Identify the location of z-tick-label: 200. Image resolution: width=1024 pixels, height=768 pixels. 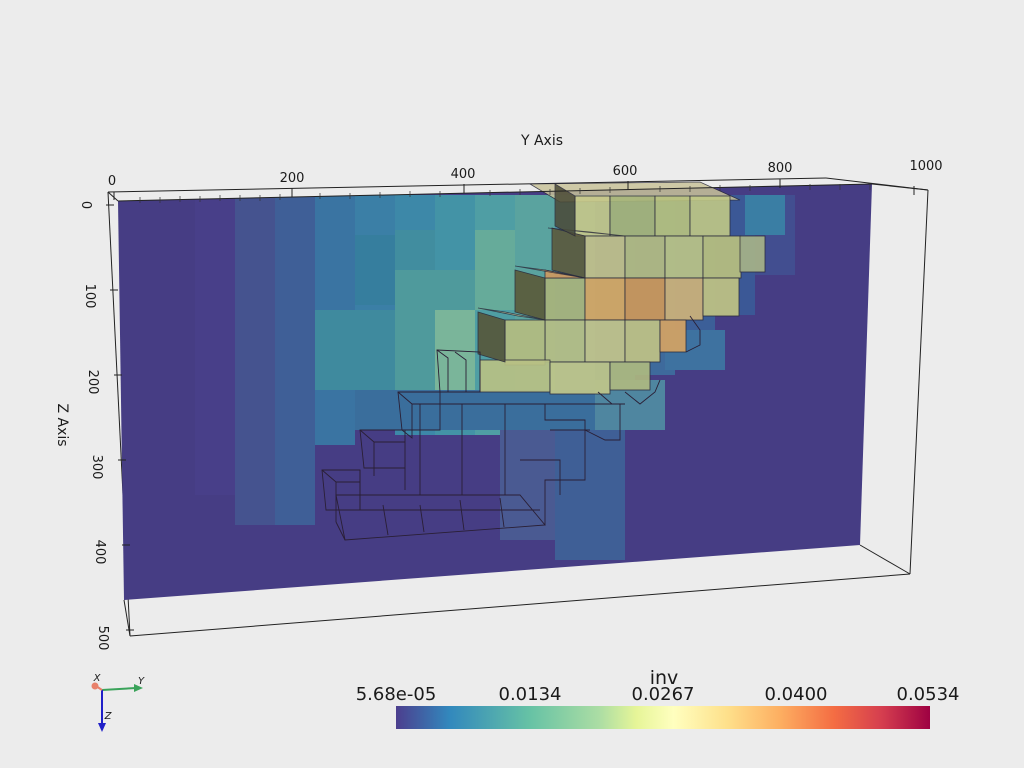
(92, 382).